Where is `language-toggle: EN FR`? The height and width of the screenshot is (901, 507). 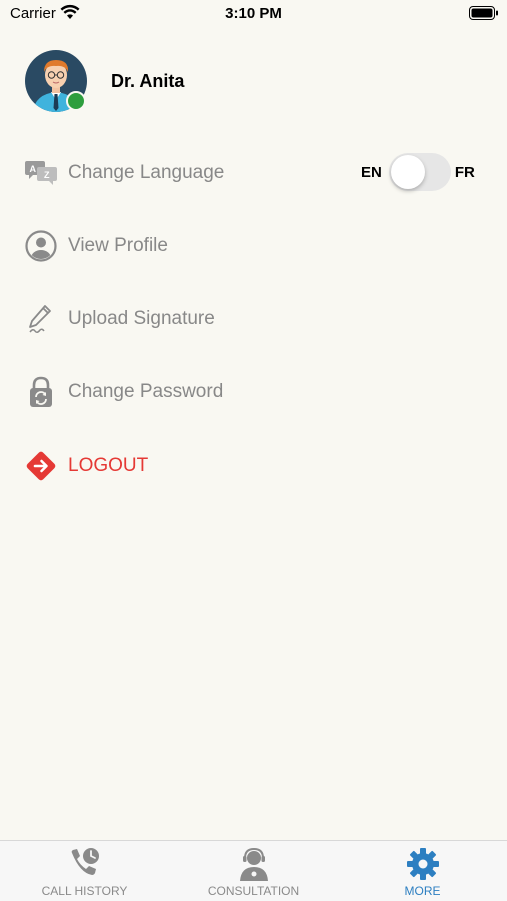 language-toggle: EN FR is located at coordinates (418, 172).